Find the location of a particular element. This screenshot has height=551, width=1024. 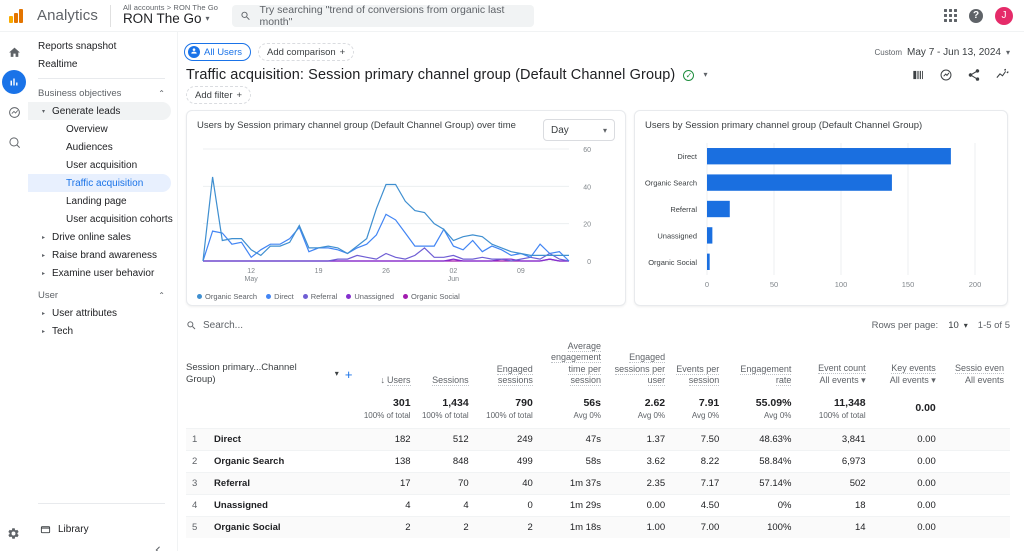

legend-item: Direct is located at coordinates (280, 296).